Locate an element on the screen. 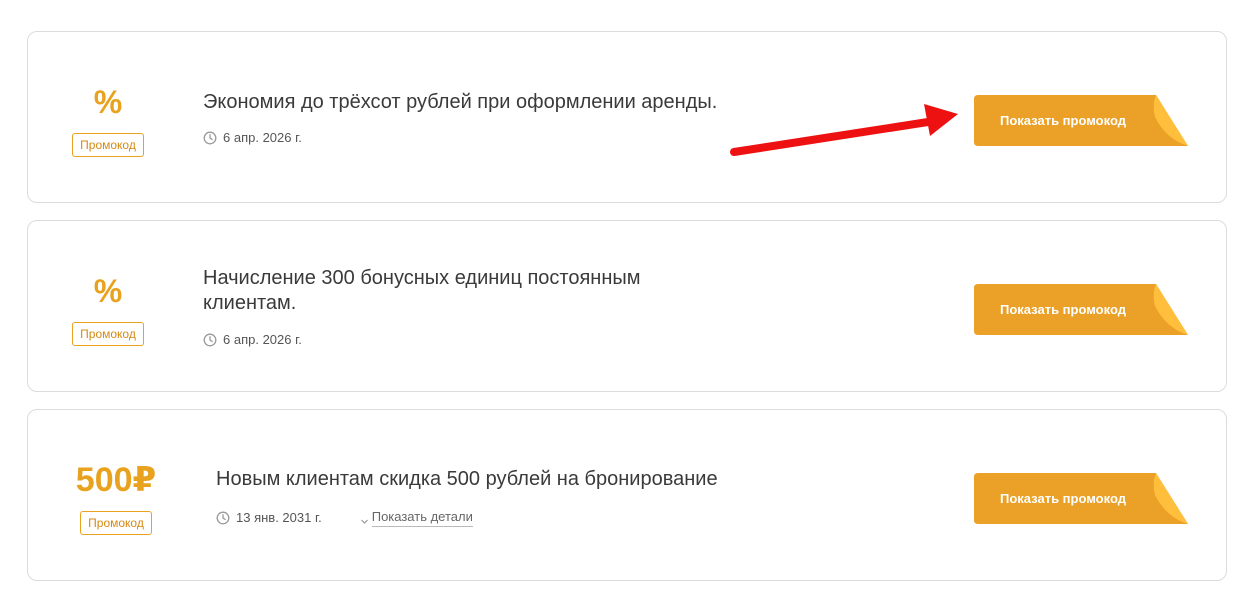  red-arrow-icon is located at coordinates (848, 134).